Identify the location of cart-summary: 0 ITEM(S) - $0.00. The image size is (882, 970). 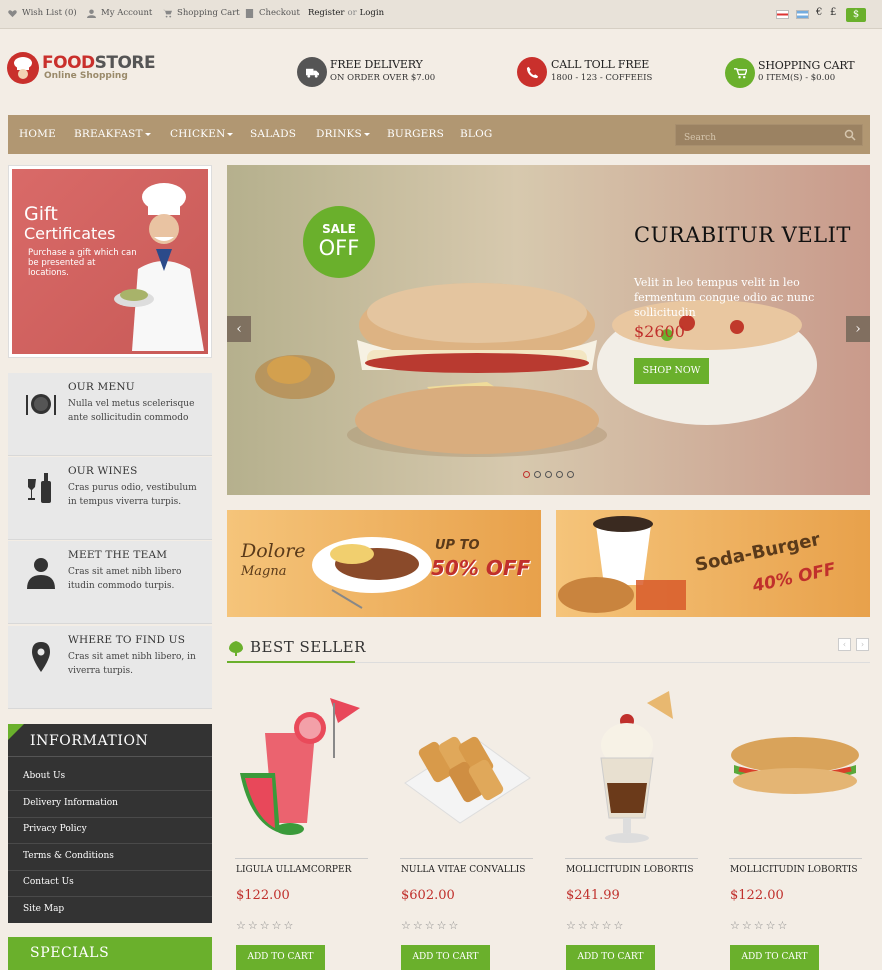
(796, 78).